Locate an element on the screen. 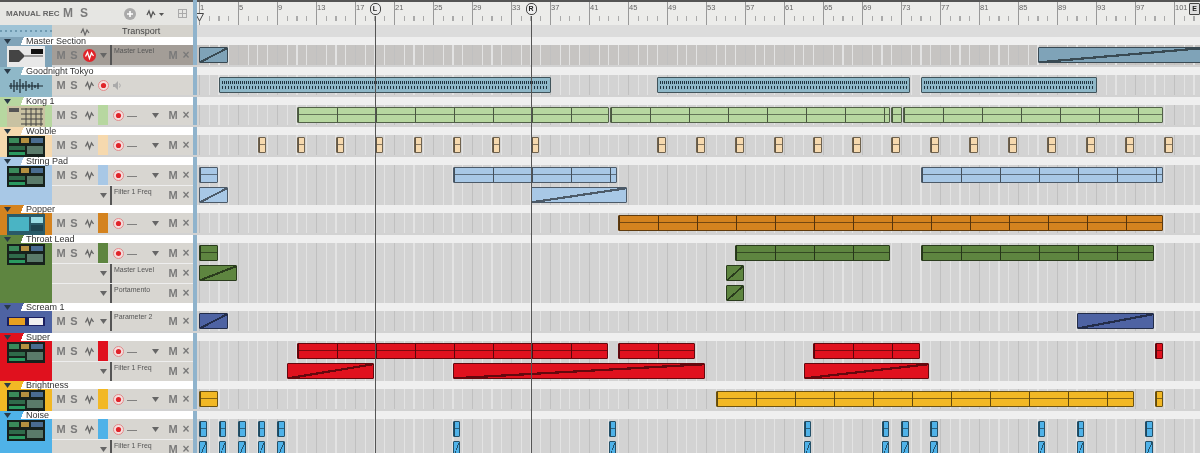  track-name-bar: Throat Lead is located at coordinates (96, 239).